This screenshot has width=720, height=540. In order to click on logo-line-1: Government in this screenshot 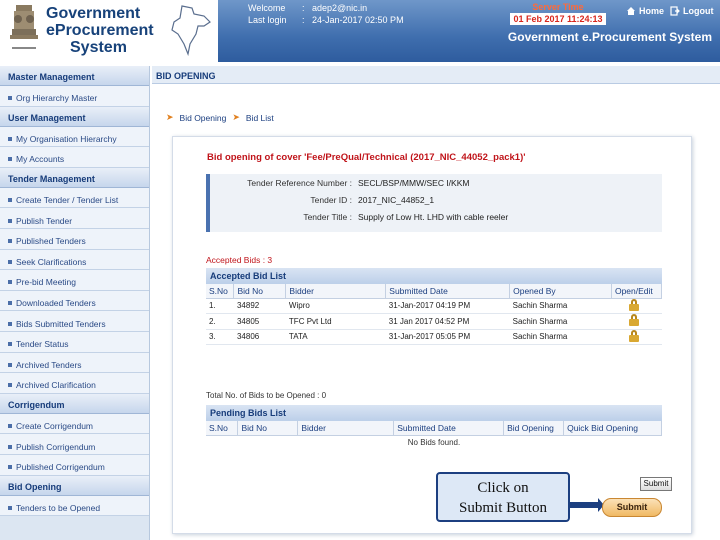, I will do `click(93, 13)`.